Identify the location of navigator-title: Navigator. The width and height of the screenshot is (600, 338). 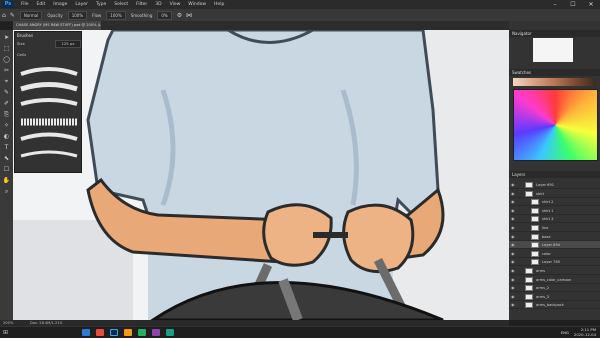
(554, 33).